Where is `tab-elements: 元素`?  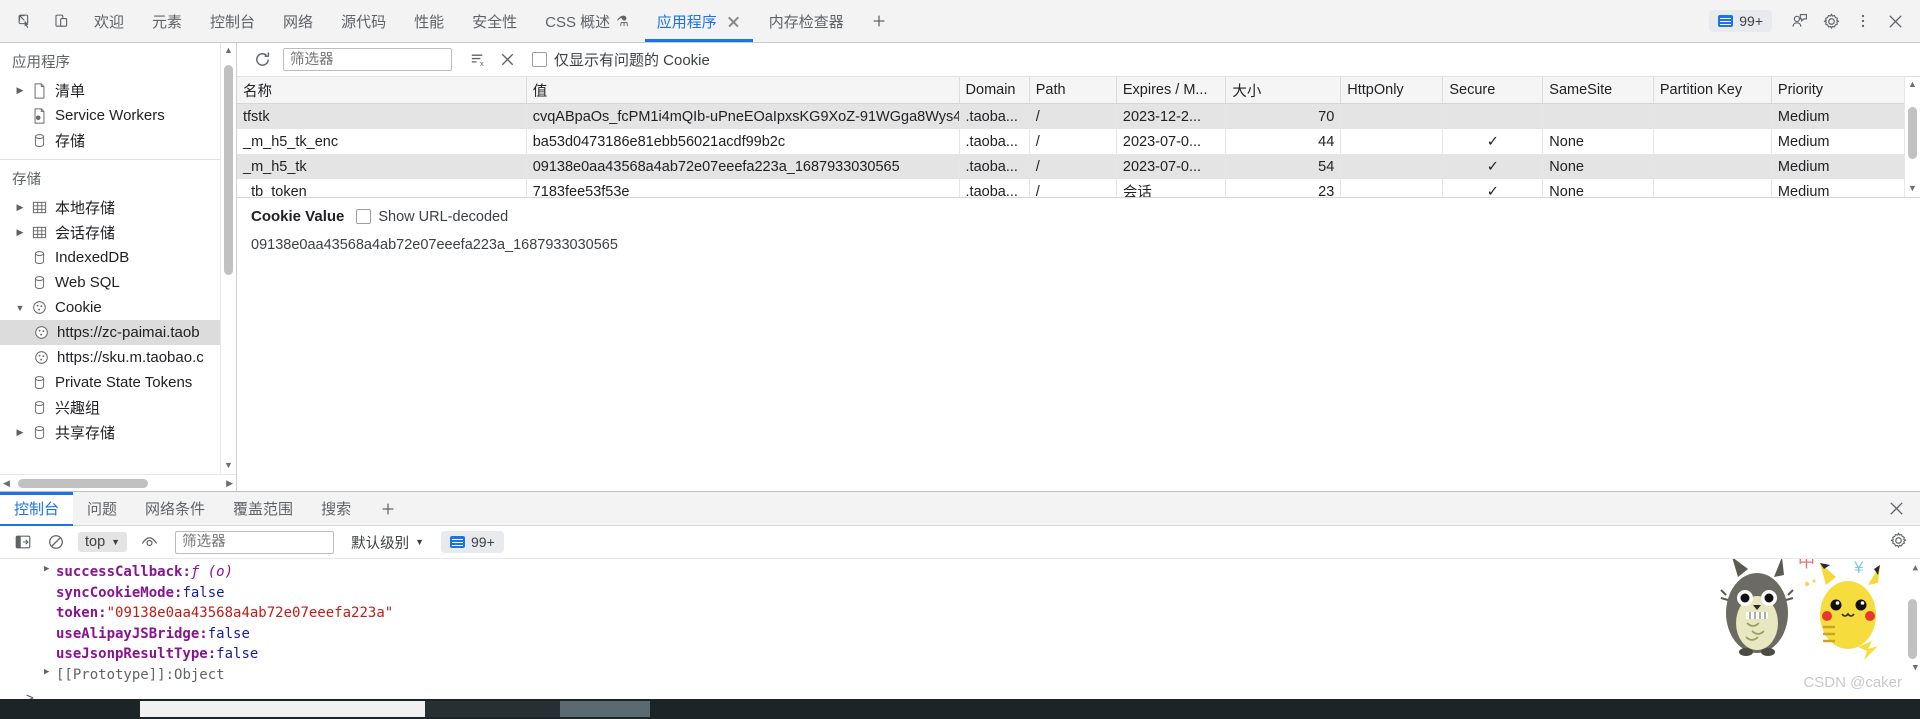 tab-elements: 元素 is located at coordinates (167, 21).